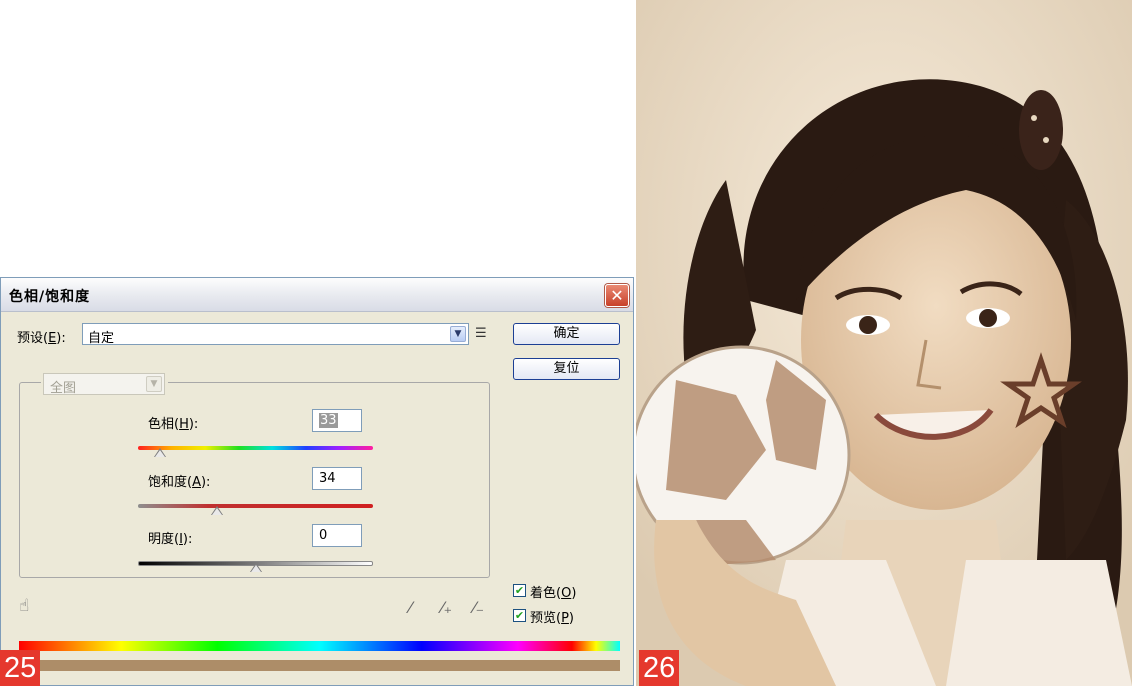 This screenshot has height=686, width=1132. What do you see at coordinates (187, 539) in the screenshot?
I see `lightness-label-end: ):` at bounding box center [187, 539].